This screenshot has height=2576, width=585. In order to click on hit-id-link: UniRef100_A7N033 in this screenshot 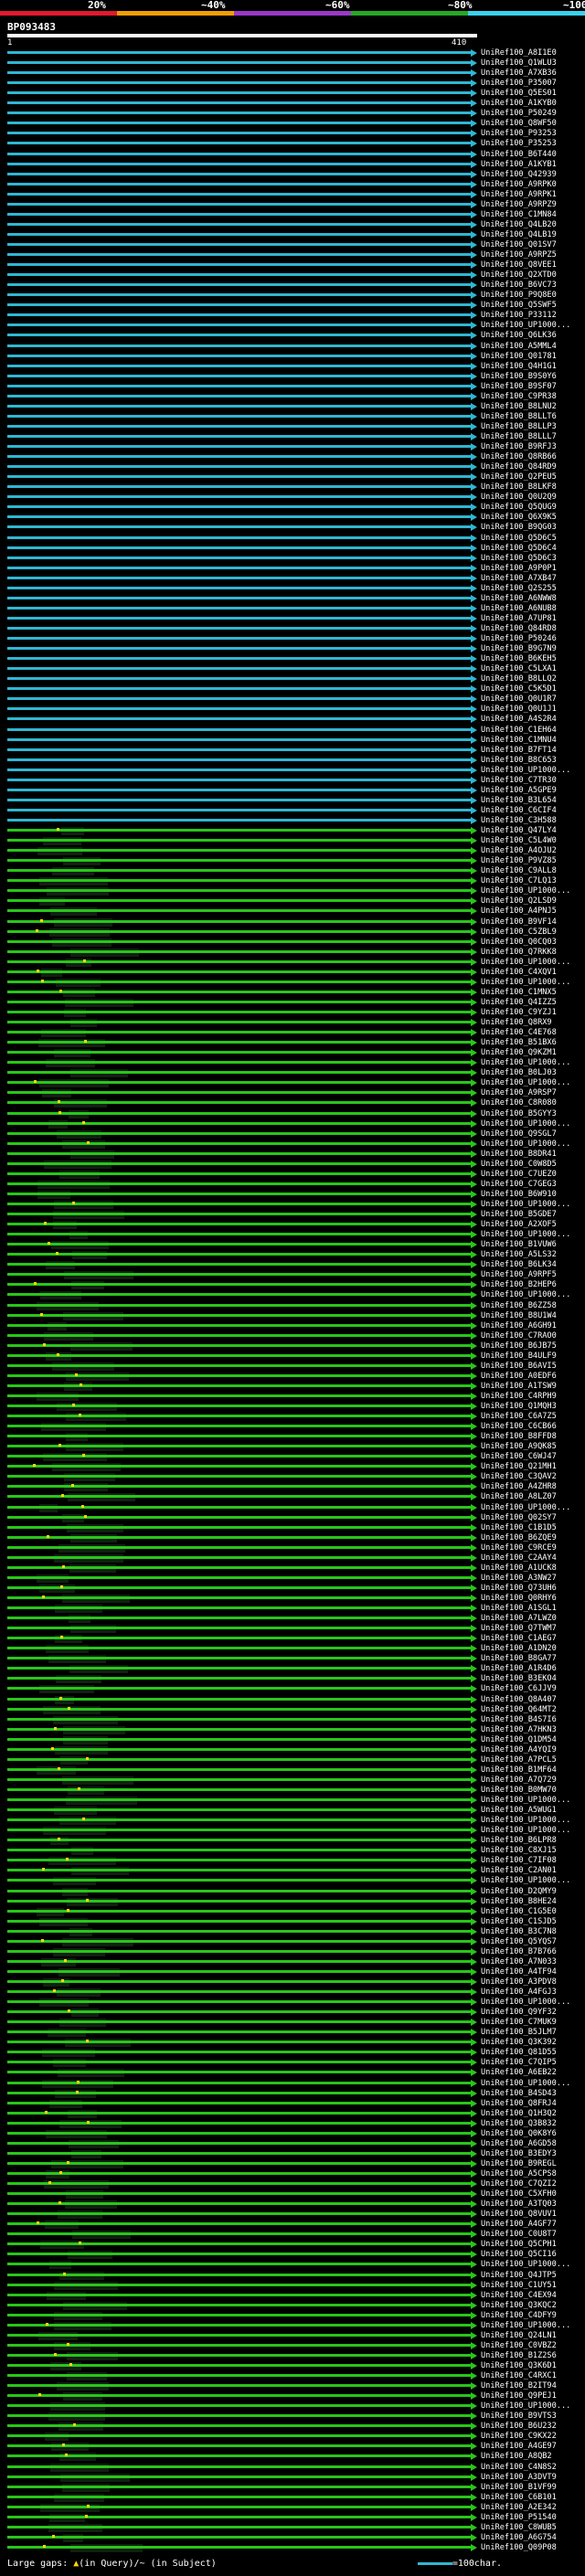, I will do `click(519, 1961)`.